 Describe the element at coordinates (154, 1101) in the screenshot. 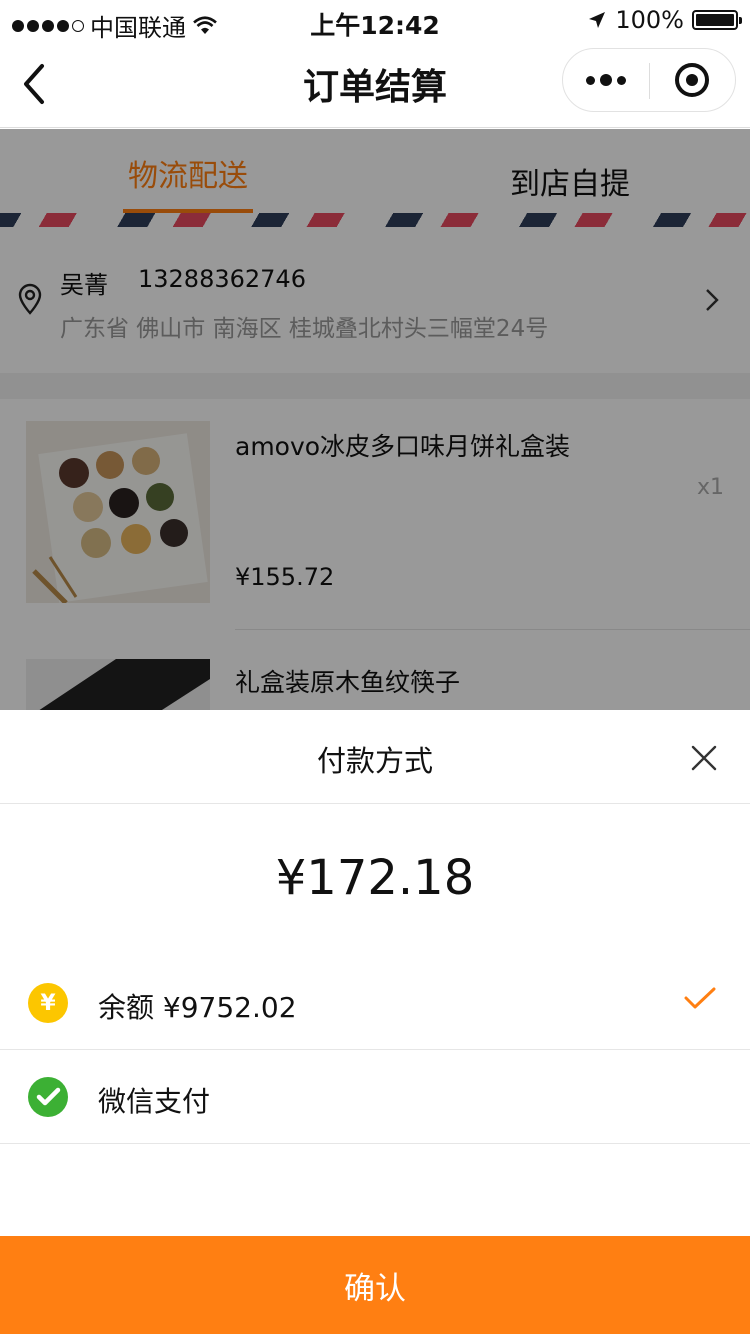

I see `payment-method-label: 微信支付` at that location.